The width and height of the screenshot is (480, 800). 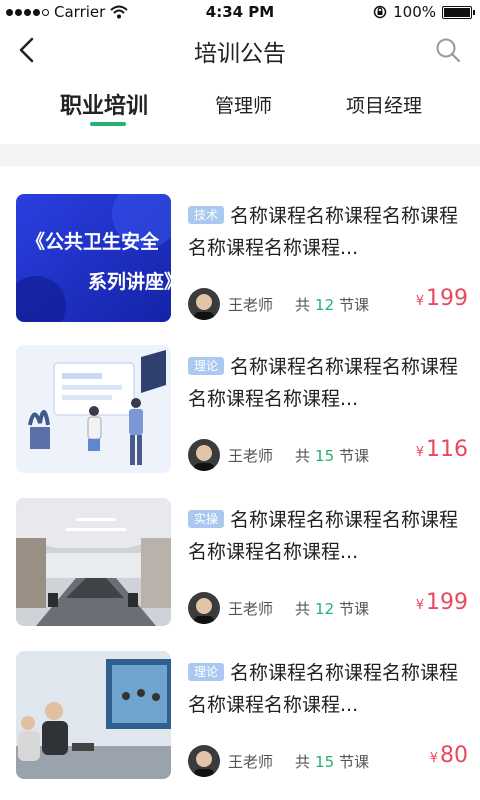 I want to click on status-bar: Carrier 4:34 PM 100%, so click(x=240, y=12).